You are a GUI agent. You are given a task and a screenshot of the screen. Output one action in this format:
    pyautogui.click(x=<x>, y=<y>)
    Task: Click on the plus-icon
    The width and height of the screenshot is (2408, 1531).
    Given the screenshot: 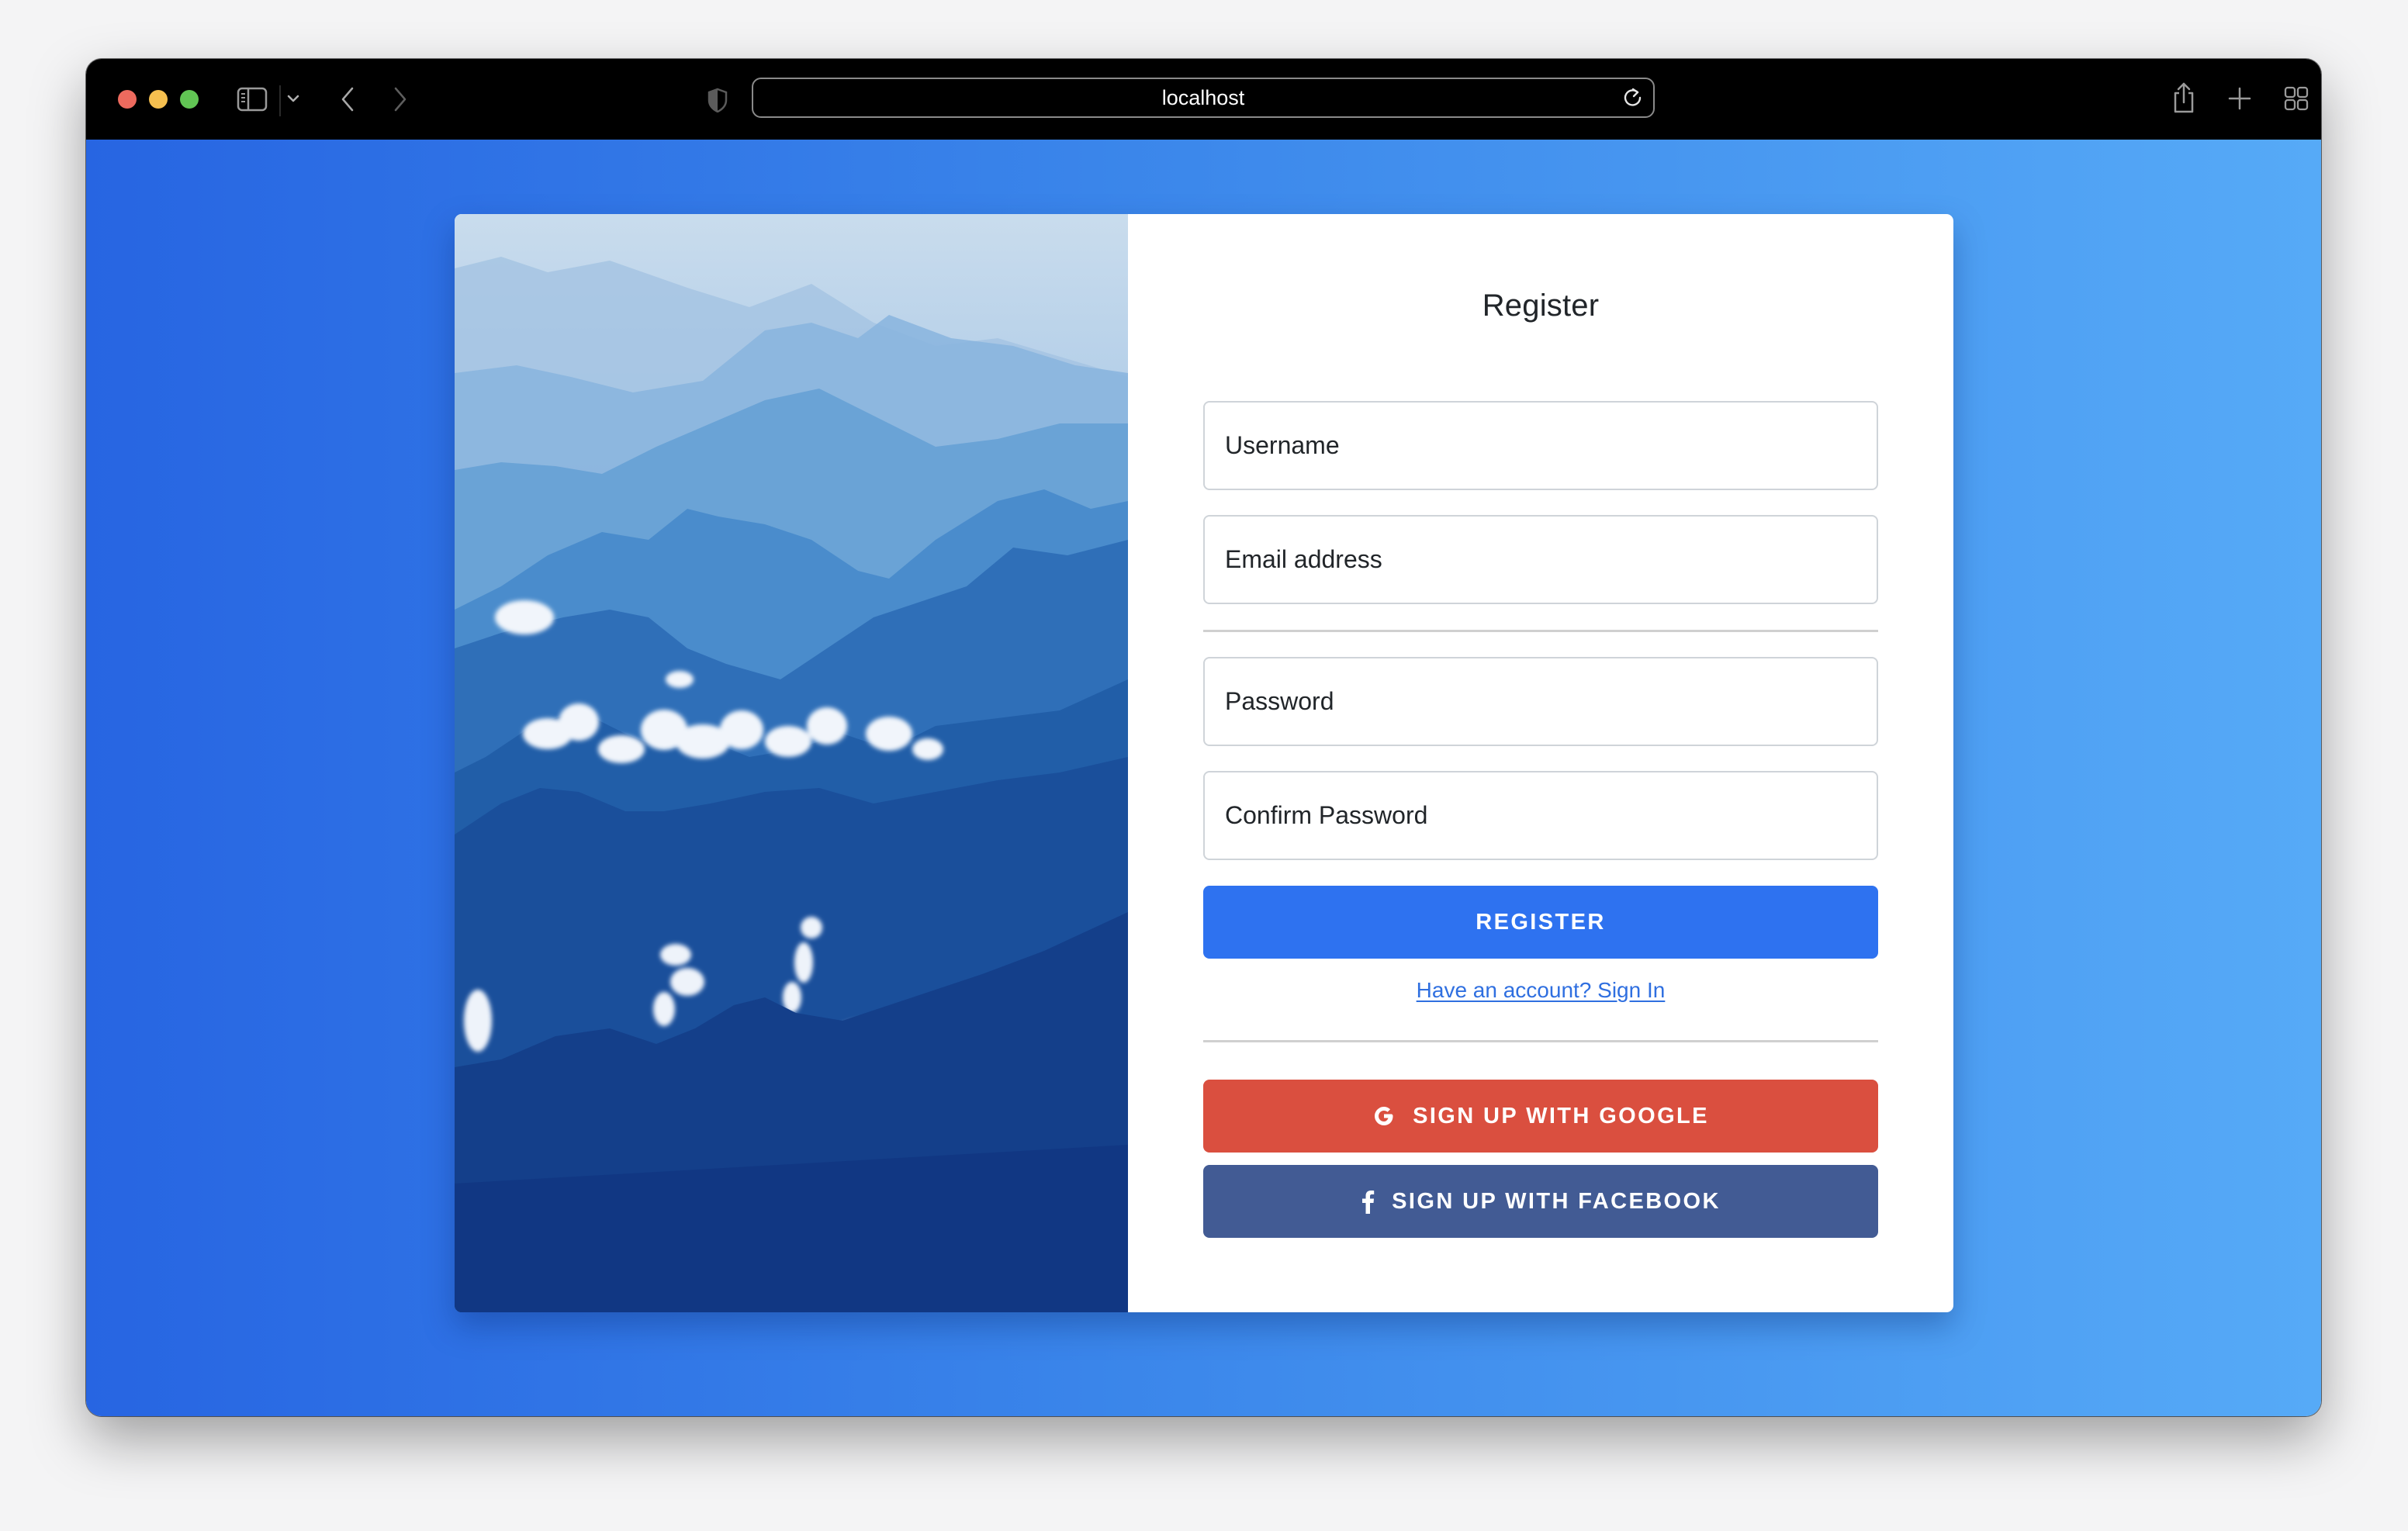 What is the action you would take?
    pyautogui.click(x=2239, y=98)
    